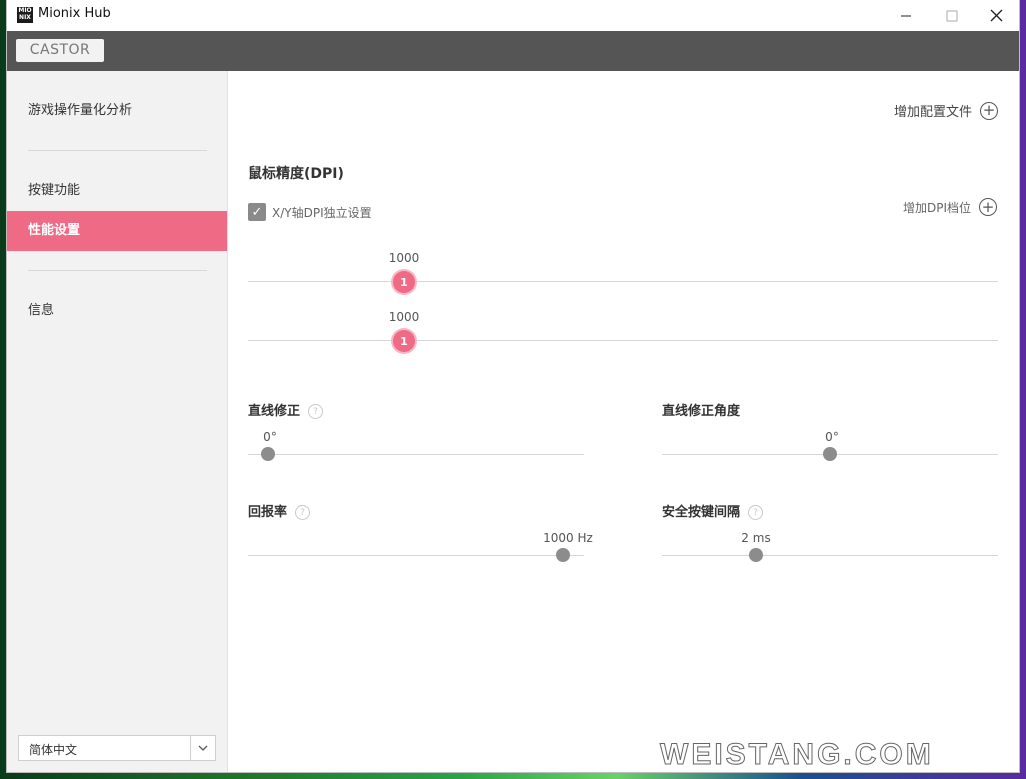 This screenshot has width=1026, height=779. Describe the element at coordinates (322, 212) in the screenshot. I see `xy-dpi-checkbox-label: X/Y轴DPI独立设置` at that location.